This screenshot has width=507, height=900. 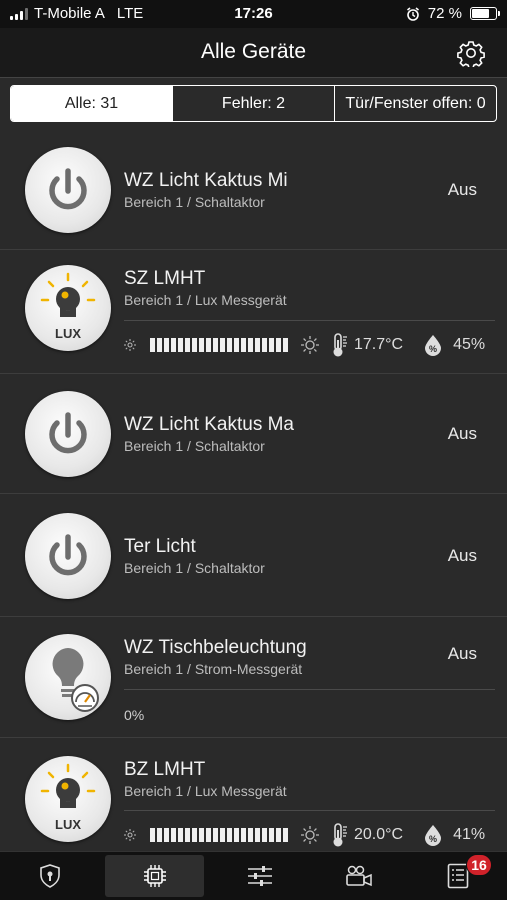 I want to click on nav-header: Alle Geräte, so click(x=253, y=53).